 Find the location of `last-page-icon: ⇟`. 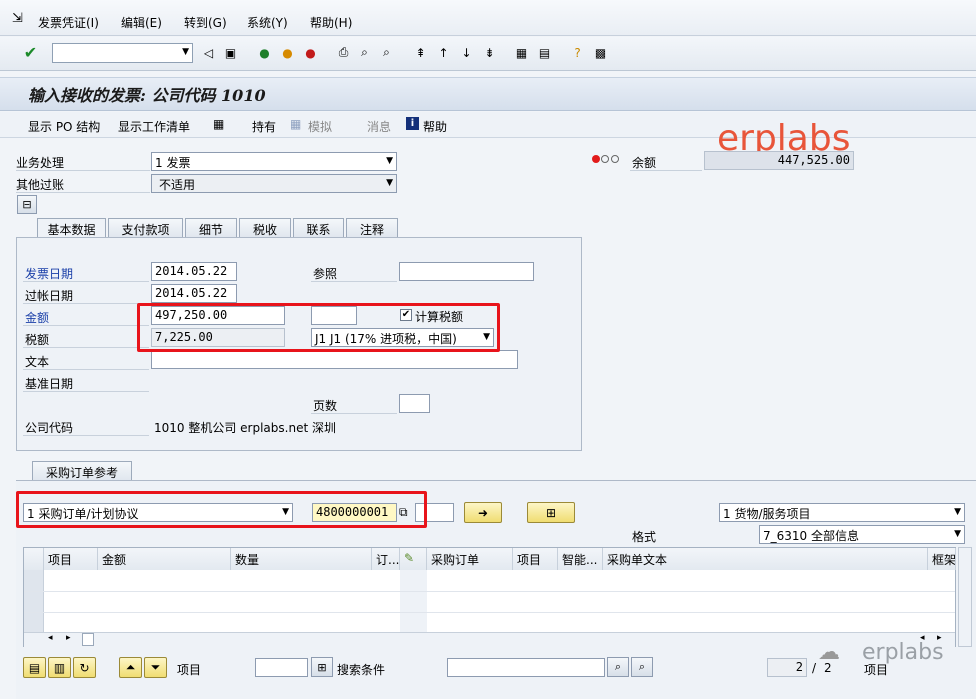

last-page-icon: ⇟ is located at coordinates (489, 52).